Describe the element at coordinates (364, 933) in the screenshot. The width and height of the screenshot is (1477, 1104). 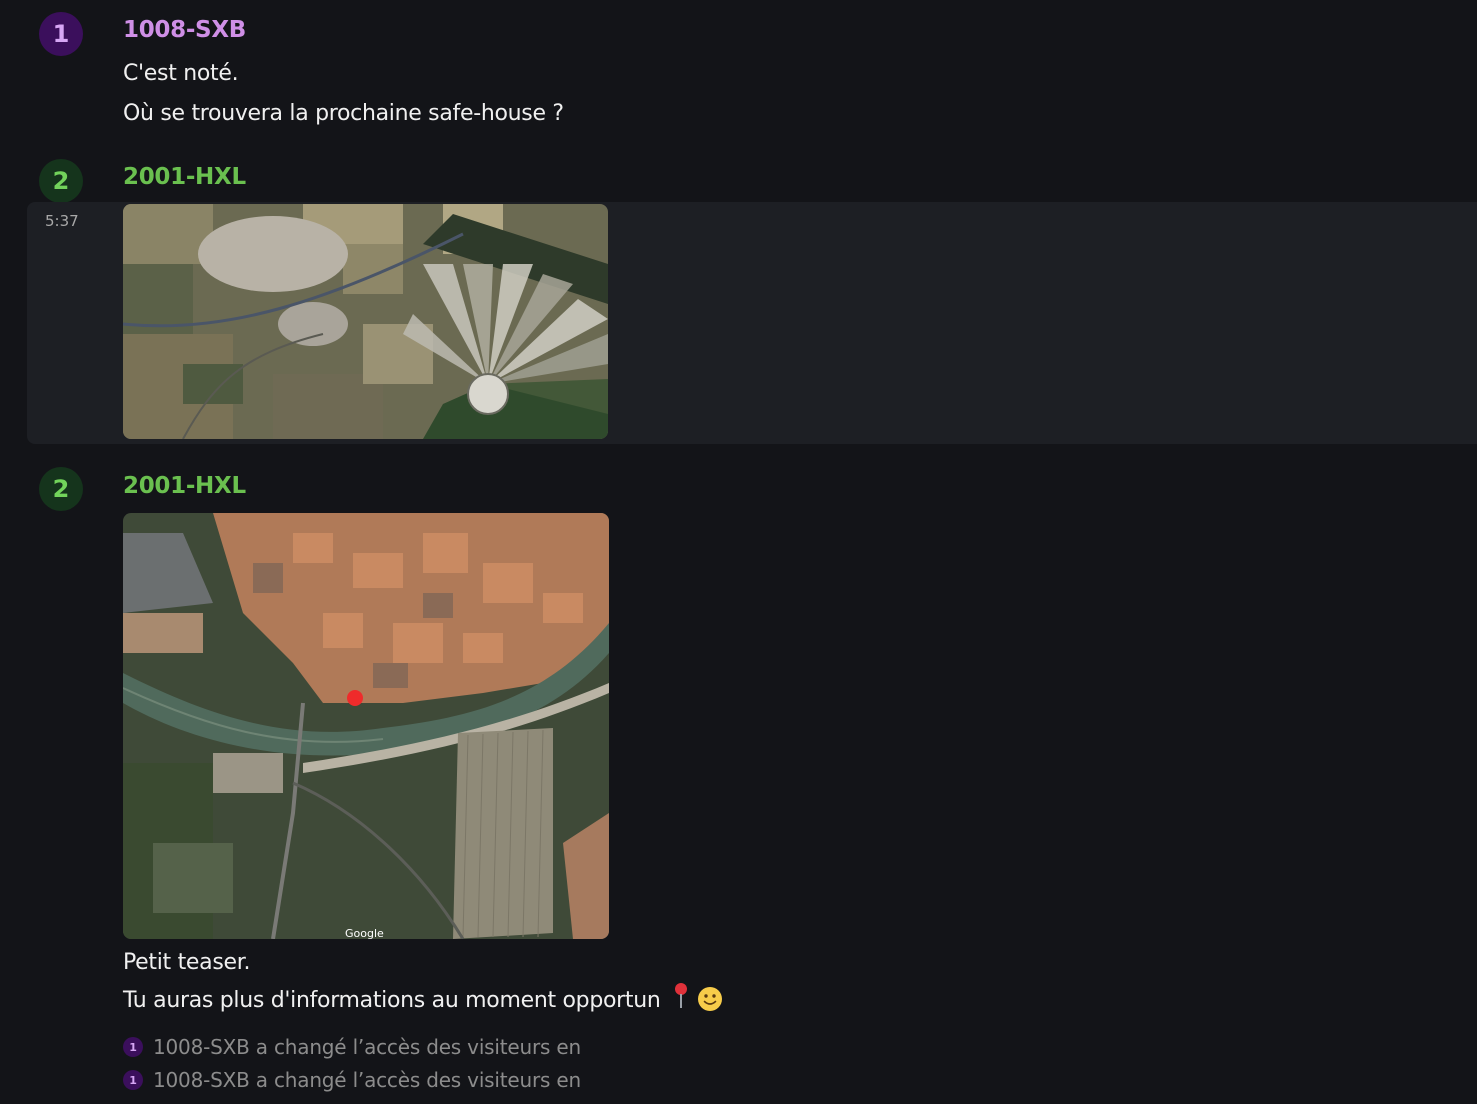
I see `map-watermark: Google` at that location.